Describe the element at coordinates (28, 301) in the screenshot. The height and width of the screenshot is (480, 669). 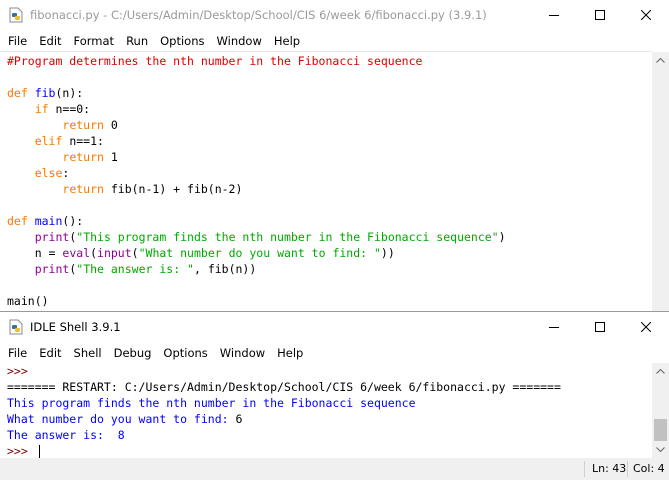
I see `code-token: main()` at that location.